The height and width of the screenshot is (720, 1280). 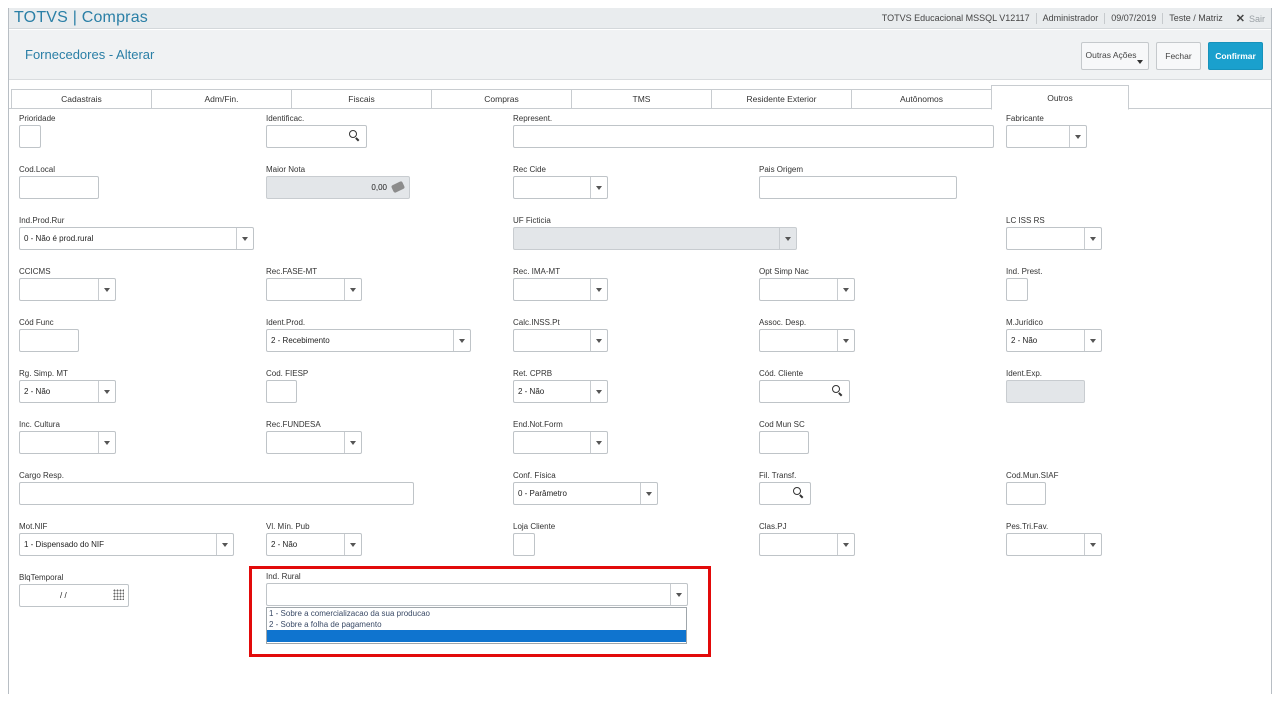 What do you see at coordinates (59, 187) in the screenshot?
I see `cod-local-input` at bounding box center [59, 187].